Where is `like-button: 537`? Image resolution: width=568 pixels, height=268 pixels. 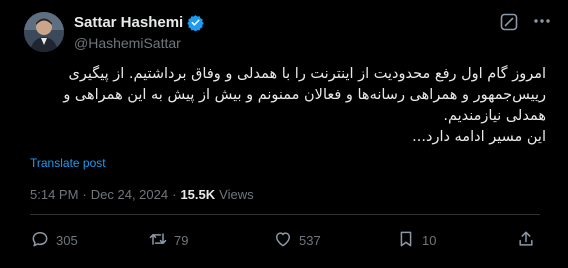
like-button: 537 is located at coordinates (297, 240).